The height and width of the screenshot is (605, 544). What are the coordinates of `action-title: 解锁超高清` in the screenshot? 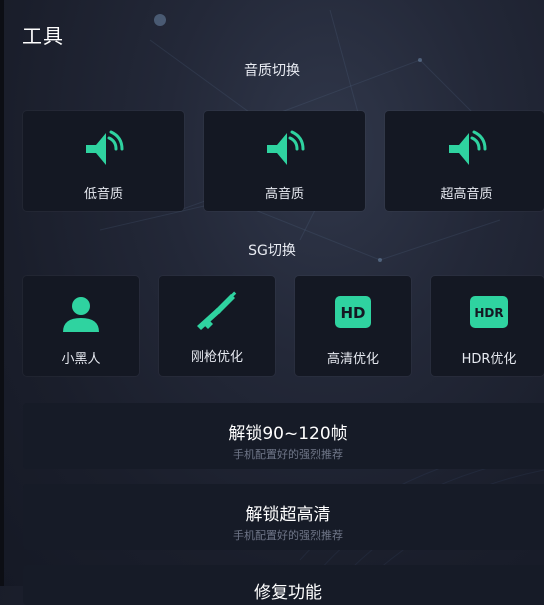 It's located at (288, 515).